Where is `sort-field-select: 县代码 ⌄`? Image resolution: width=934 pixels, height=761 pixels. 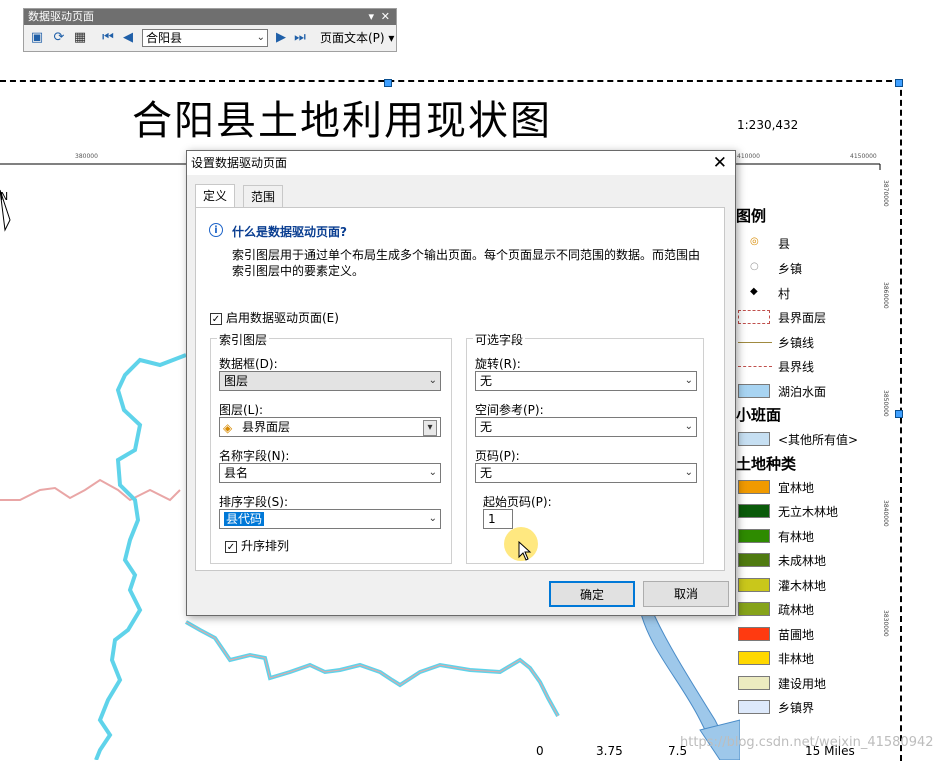 sort-field-select: 县代码 ⌄ is located at coordinates (330, 519).